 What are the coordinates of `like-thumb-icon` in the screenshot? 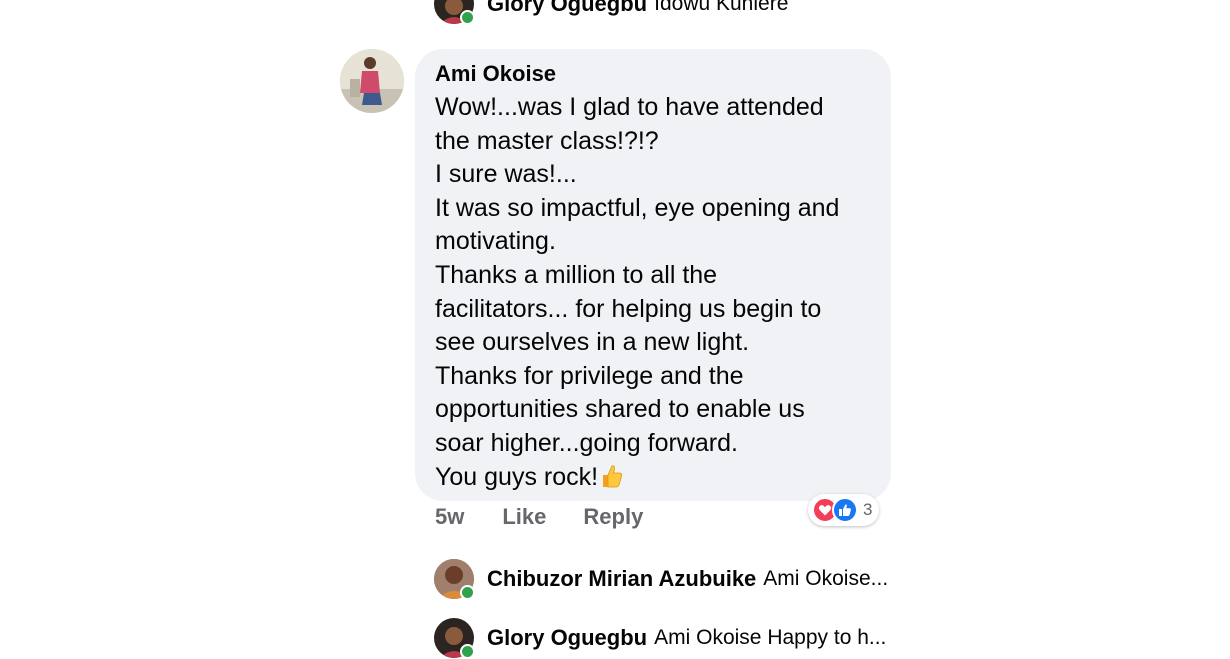 It's located at (845, 510).